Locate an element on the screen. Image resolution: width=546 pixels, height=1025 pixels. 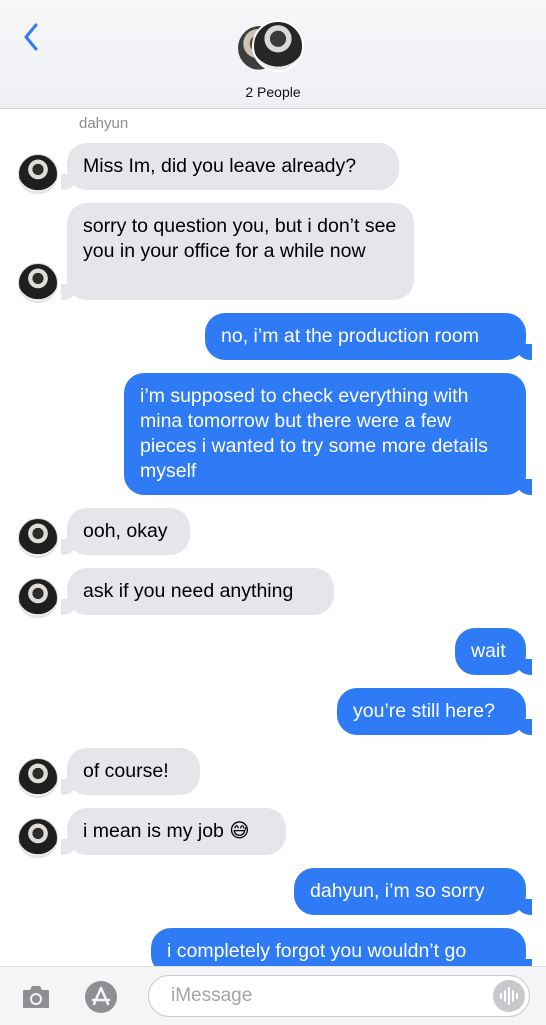
group-avatars is located at coordinates (274, 48).